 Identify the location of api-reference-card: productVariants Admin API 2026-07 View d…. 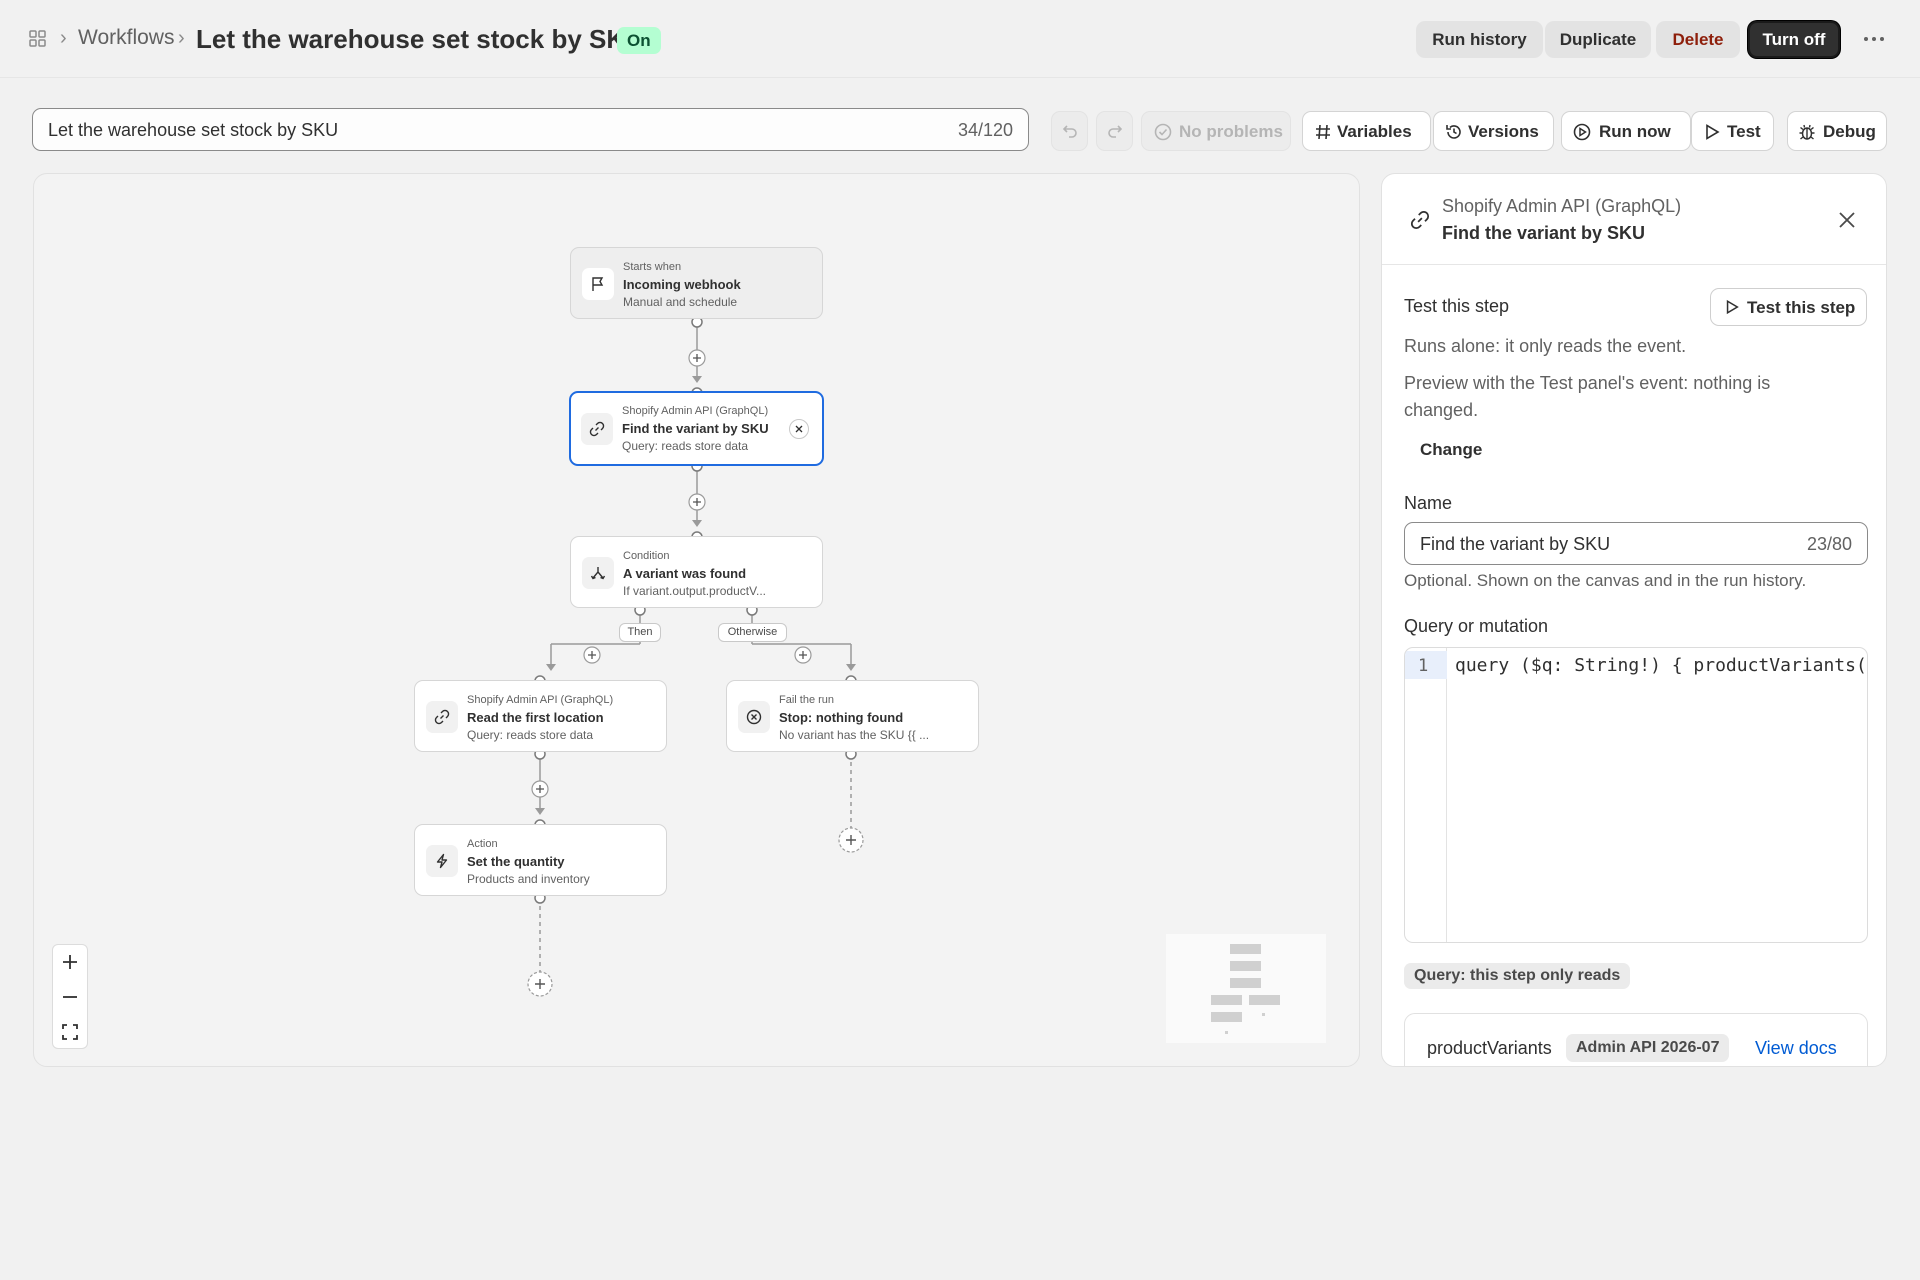
(1636, 1039).